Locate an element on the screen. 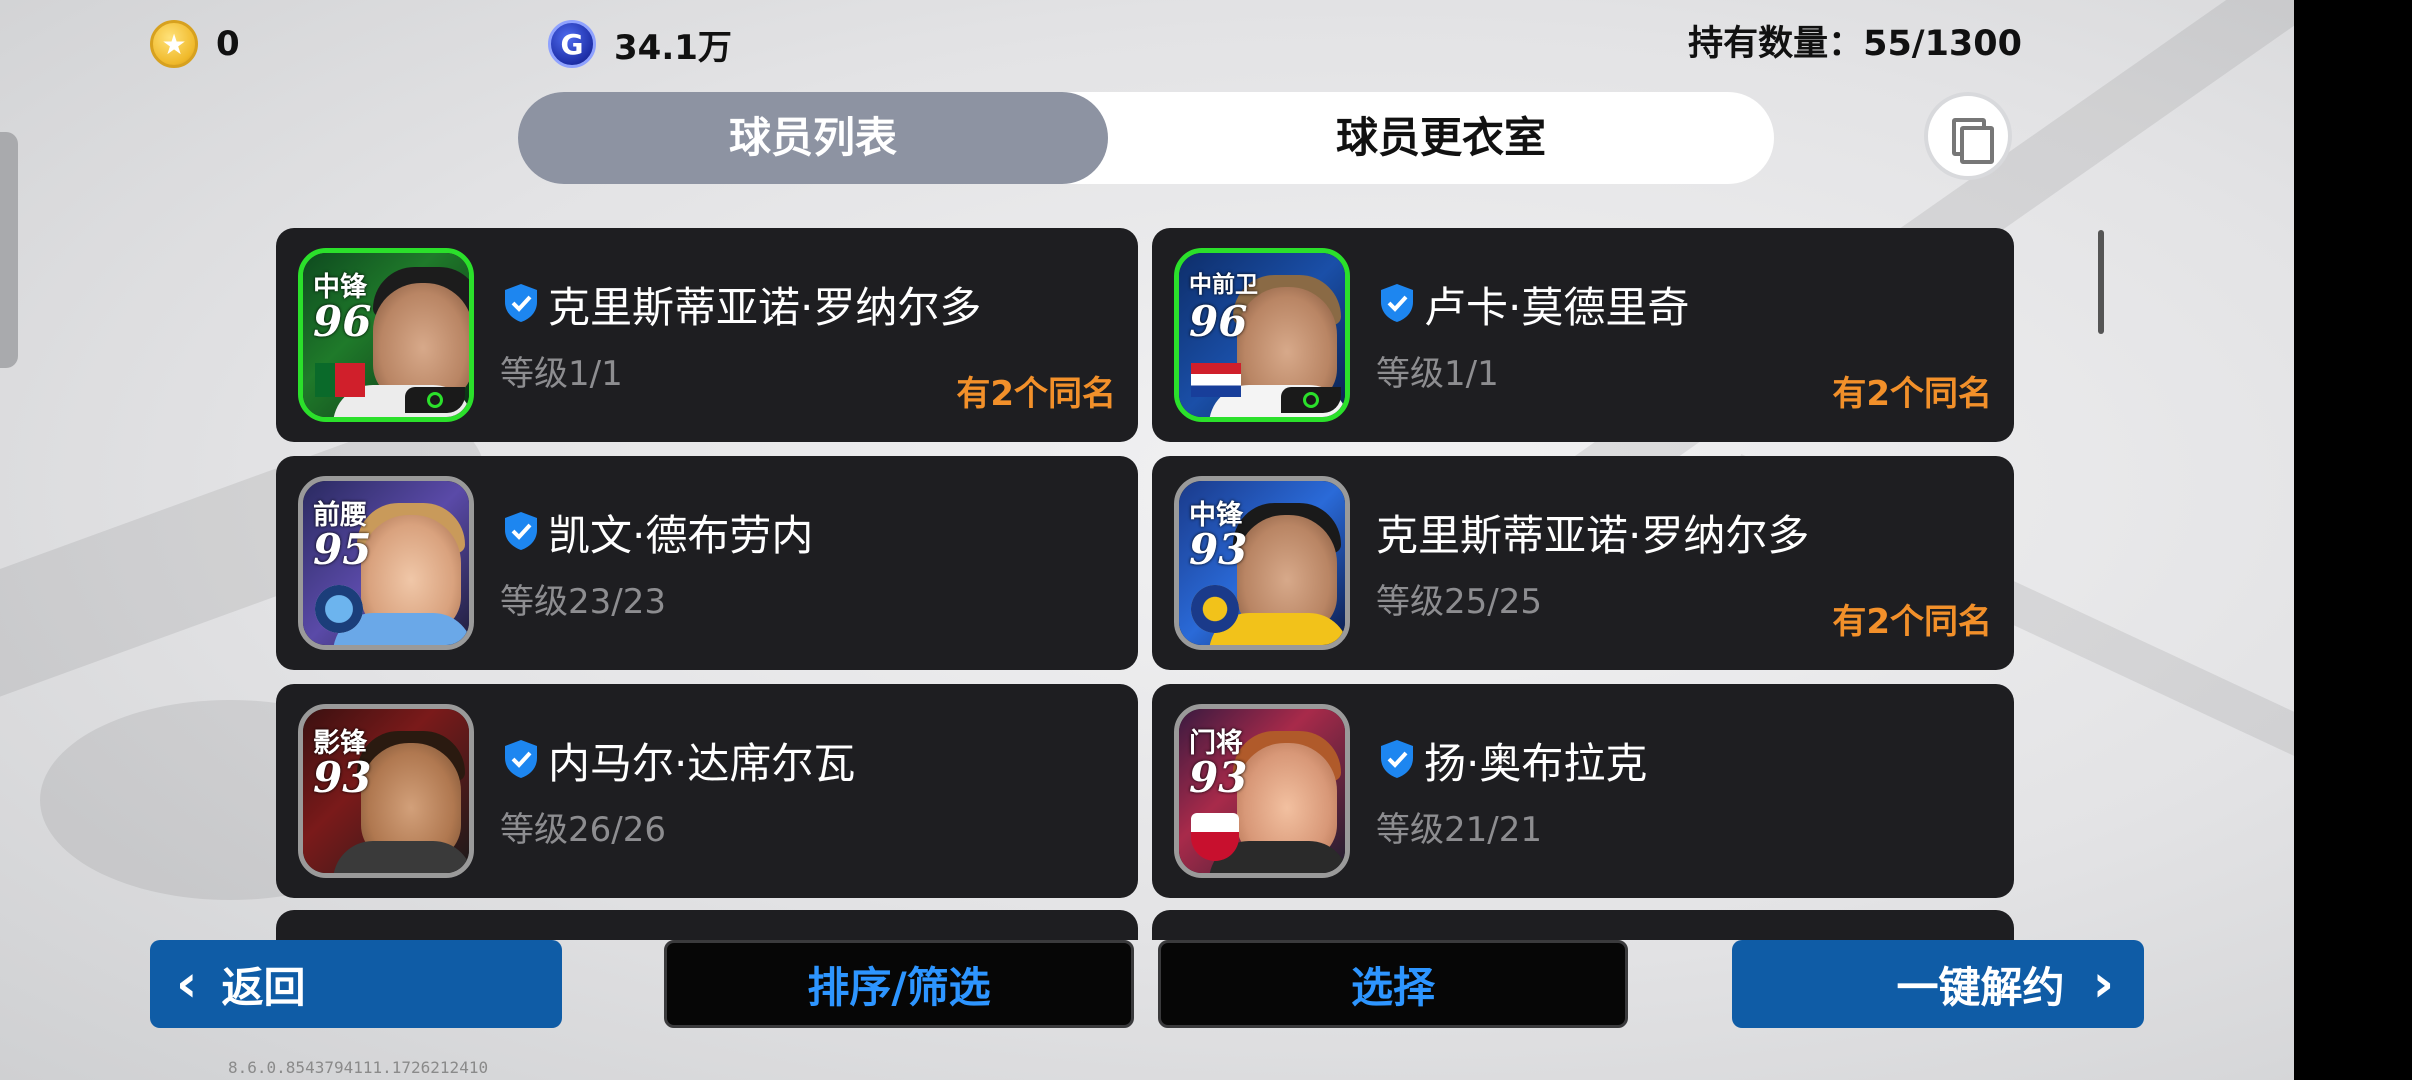 The image size is (2412, 1080). g-coin-icon: G is located at coordinates (572, 44).